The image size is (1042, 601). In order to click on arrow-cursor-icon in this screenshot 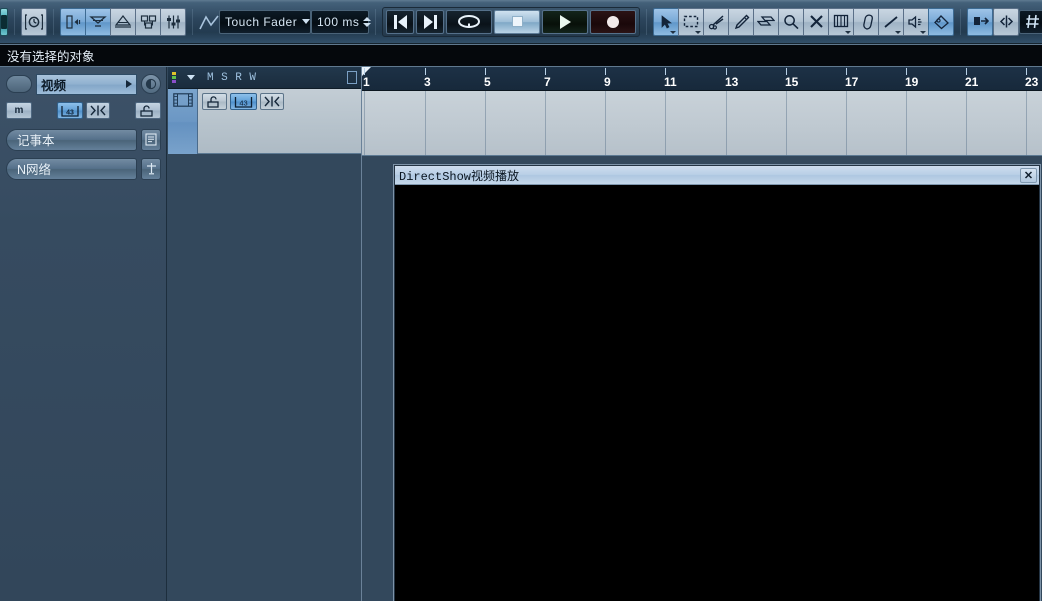, I will do `click(666, 21)`.